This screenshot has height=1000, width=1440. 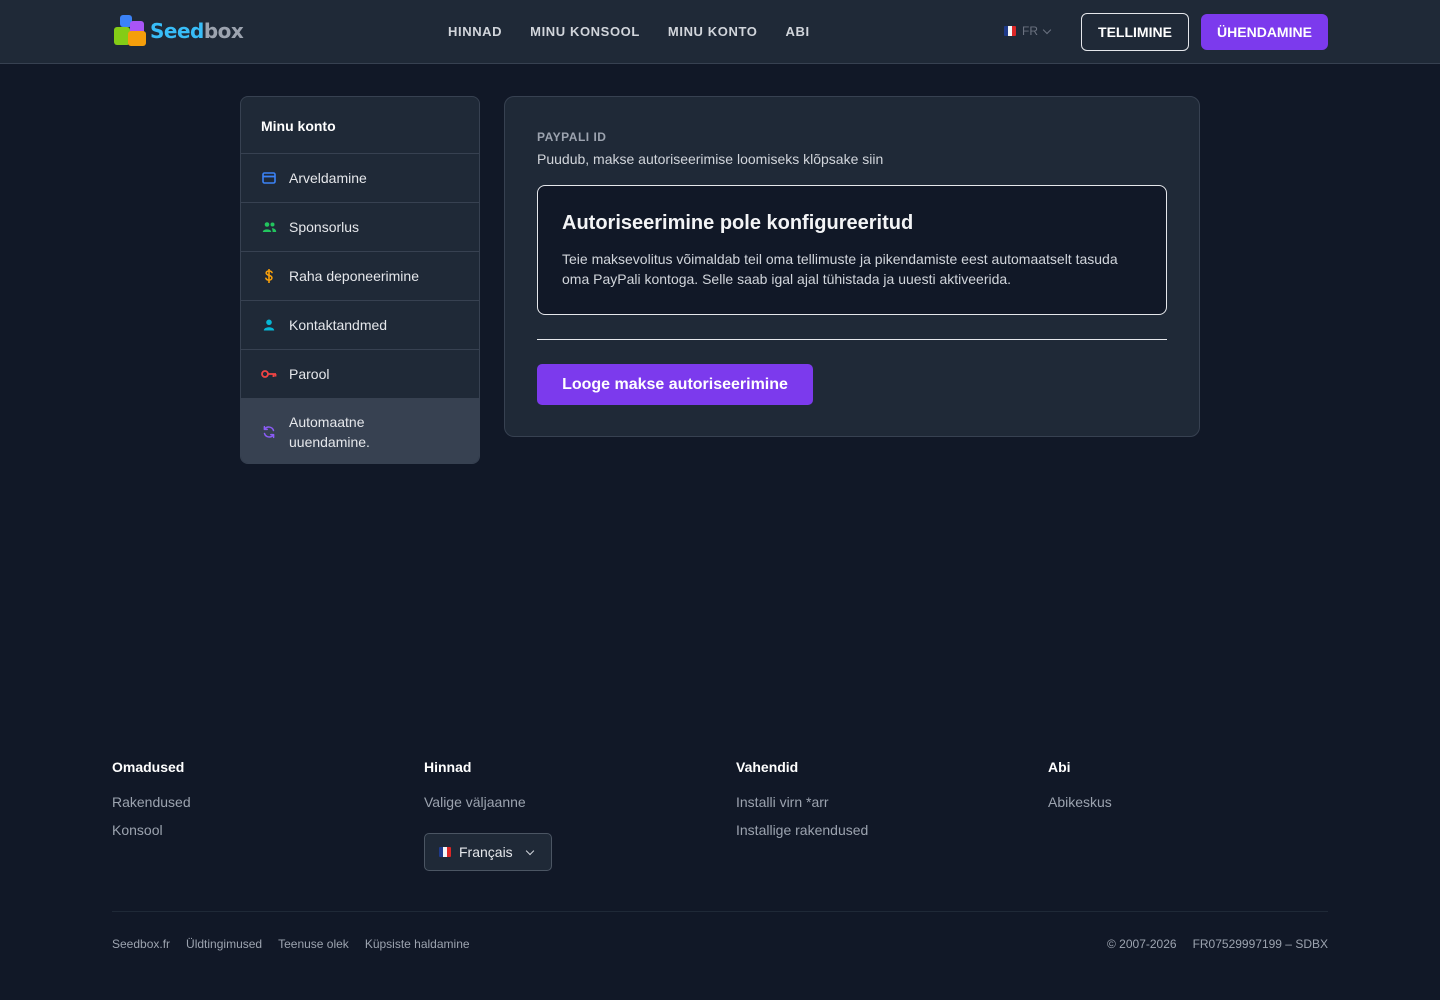 What do you see at coordinates (141, 944) in the screenshot?
I see `footer-link-seedbox: Seedbox.fr` at bounding box center [141, 944].